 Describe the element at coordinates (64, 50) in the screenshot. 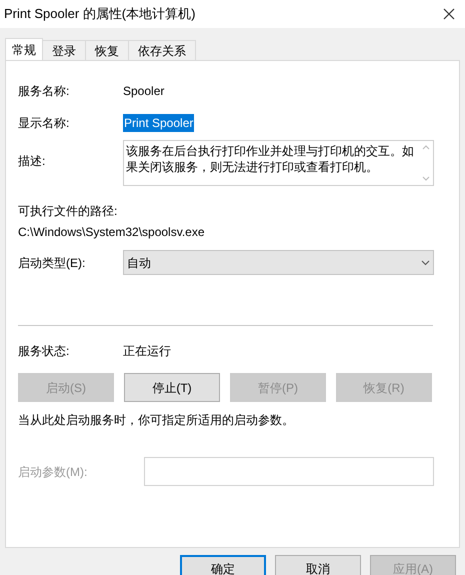

I see `tab: 登录` at that location.